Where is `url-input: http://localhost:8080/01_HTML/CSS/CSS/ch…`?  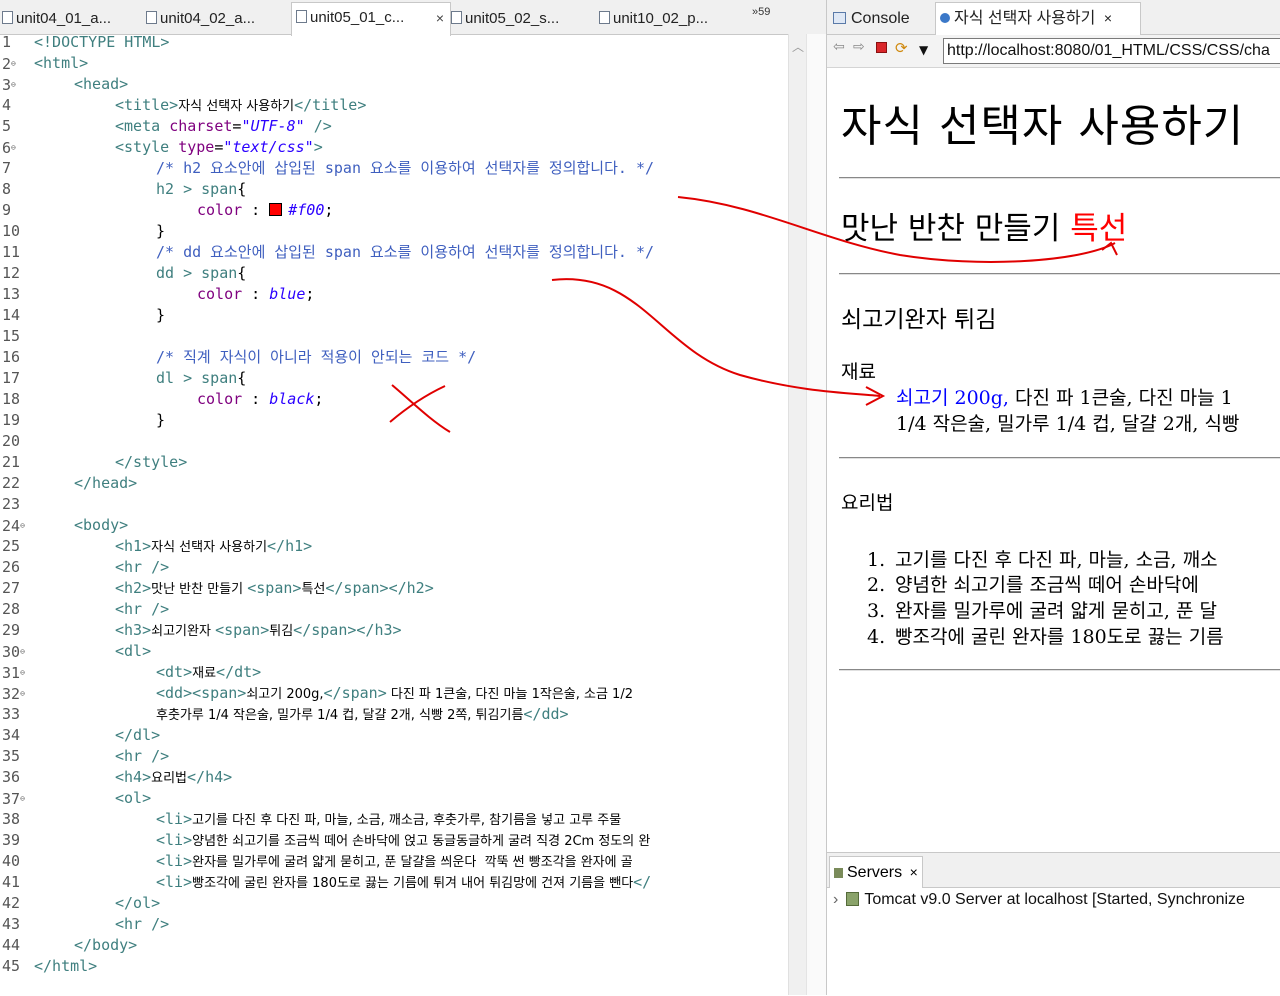 url-input: http://localhost:8080/01_HTML/CSS/CSS/ch… is located at coordinates (1111, 51).